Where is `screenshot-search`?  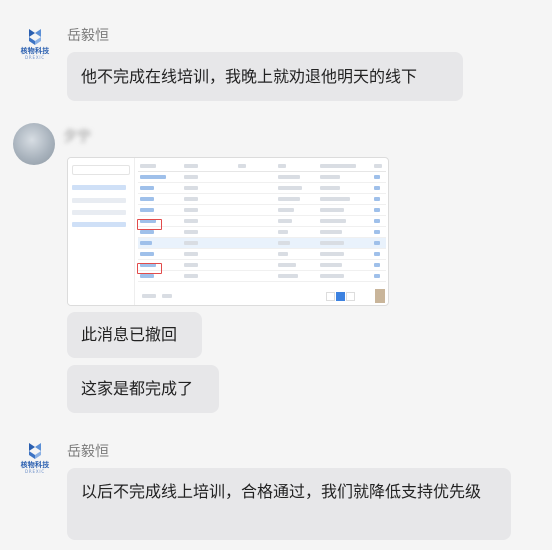
screenshot-search is located at coordinates (101, 170).